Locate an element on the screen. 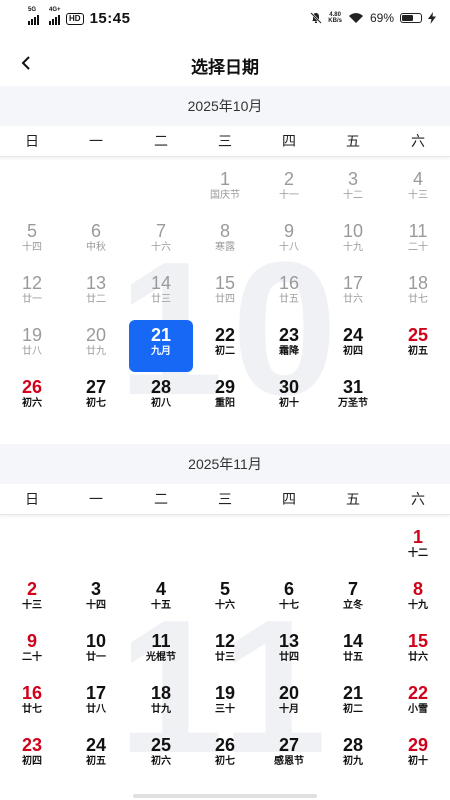  day-cell: 1 国庆节 is located at coordinates (225, 190).